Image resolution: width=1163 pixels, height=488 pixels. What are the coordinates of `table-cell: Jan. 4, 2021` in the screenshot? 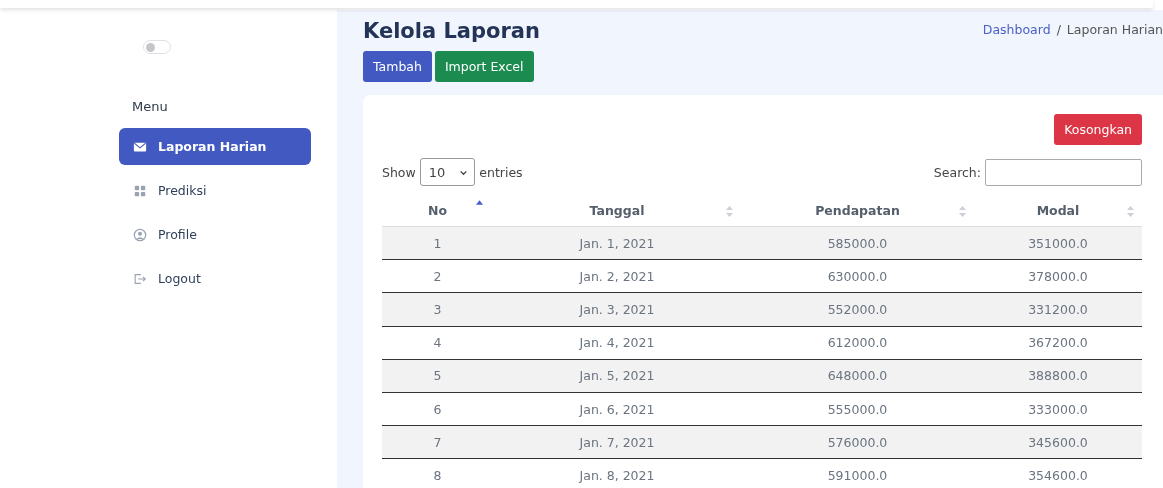 It's located at (617, 343).